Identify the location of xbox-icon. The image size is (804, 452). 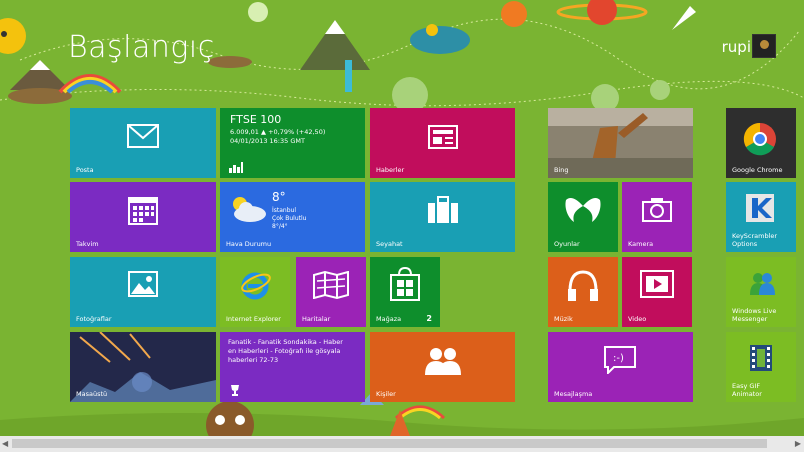
(583, 210).